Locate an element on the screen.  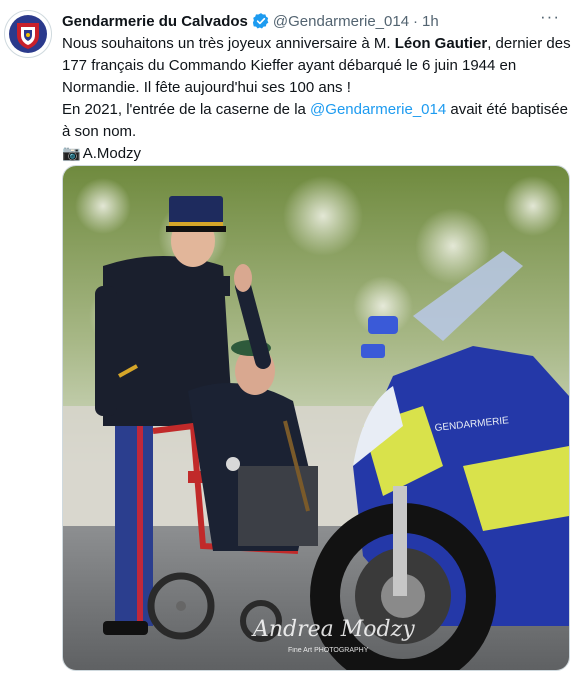
gendarmerie-crest-icon is located at coordinates (28, 34).